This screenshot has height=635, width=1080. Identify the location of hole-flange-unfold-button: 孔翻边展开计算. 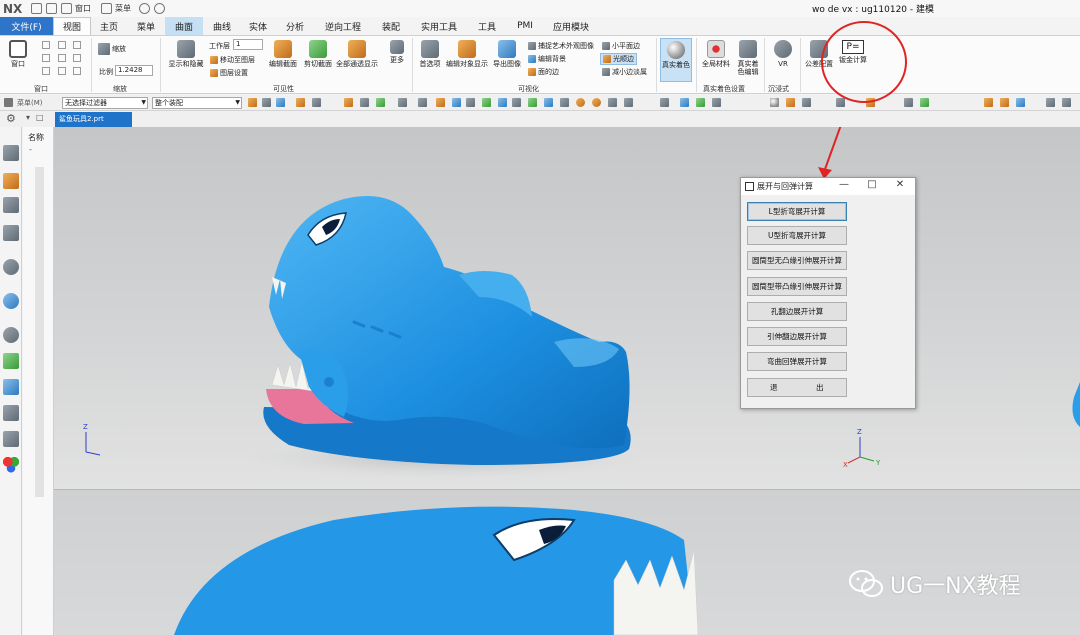
(797, 311).